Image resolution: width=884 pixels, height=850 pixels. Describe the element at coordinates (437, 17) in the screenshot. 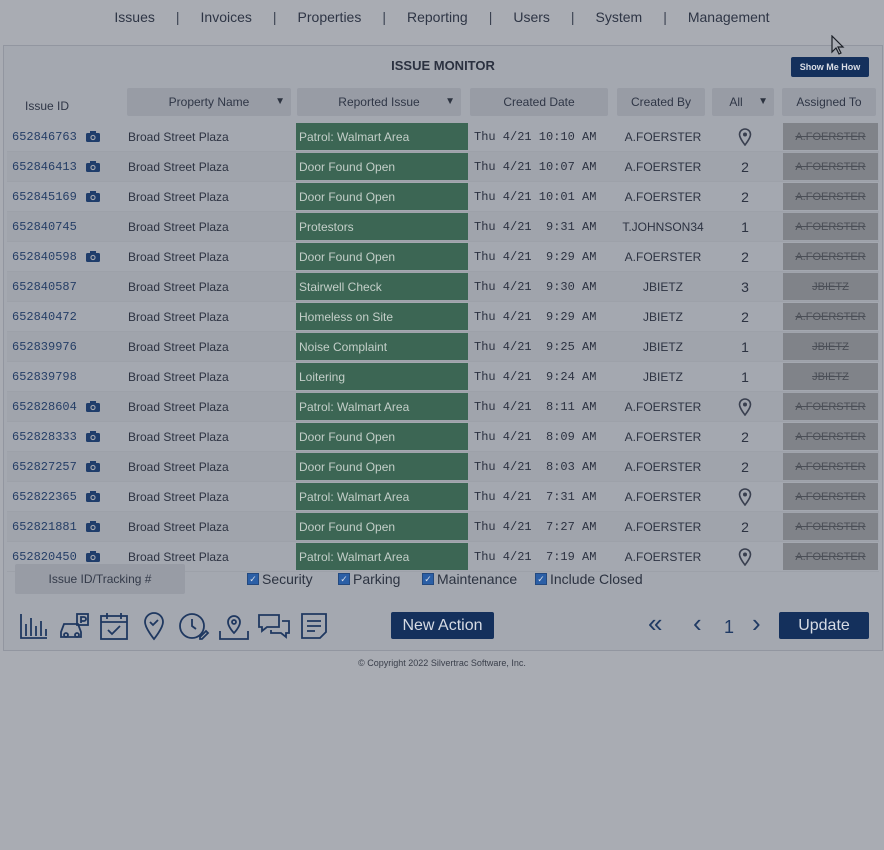

I see `nav-reporting: Reporting` at that location.